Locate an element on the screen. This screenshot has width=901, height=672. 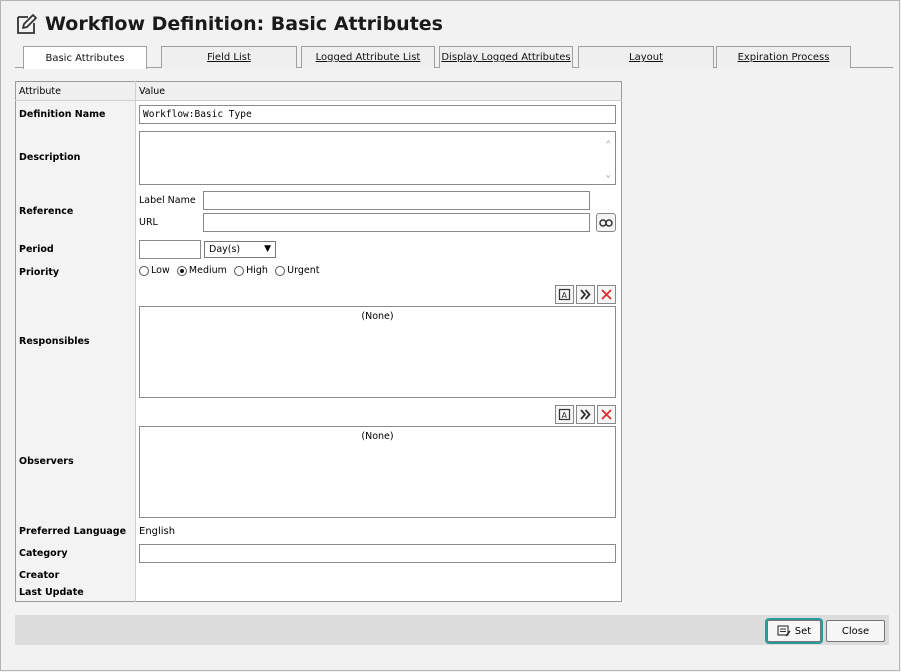
tab-expiration-process: Expiration Process is located at coordinates (783, 57).